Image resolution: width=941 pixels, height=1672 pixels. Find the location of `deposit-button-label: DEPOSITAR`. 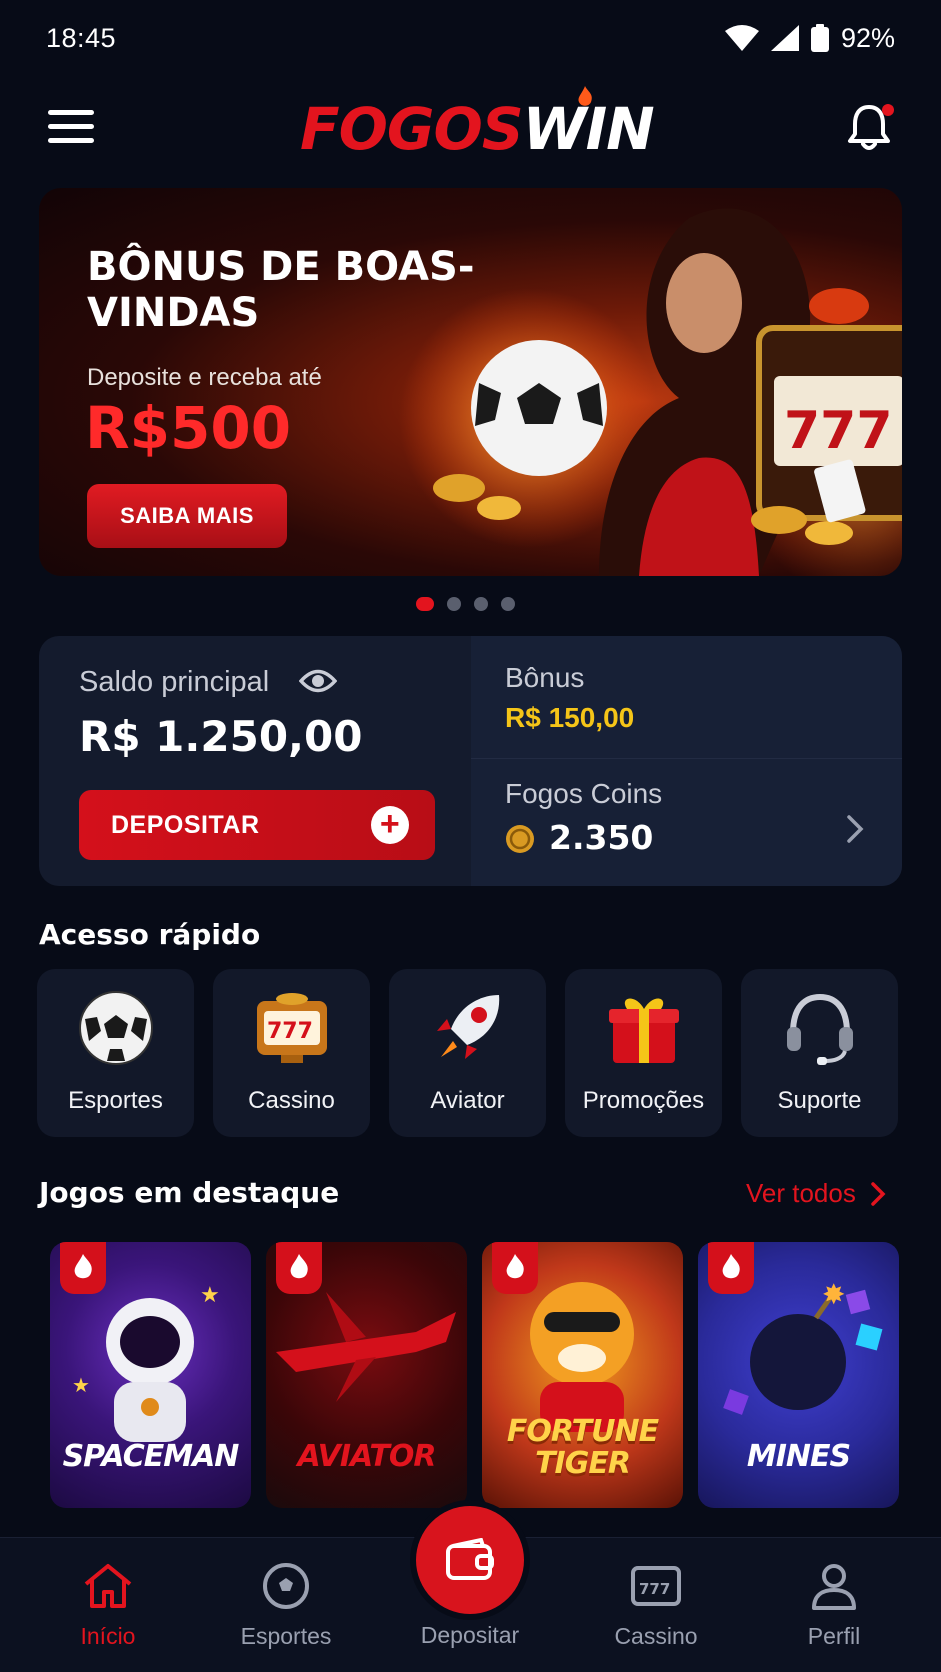

deposit-button-label: DEPOSITAR is located at coordinates (185, 824).